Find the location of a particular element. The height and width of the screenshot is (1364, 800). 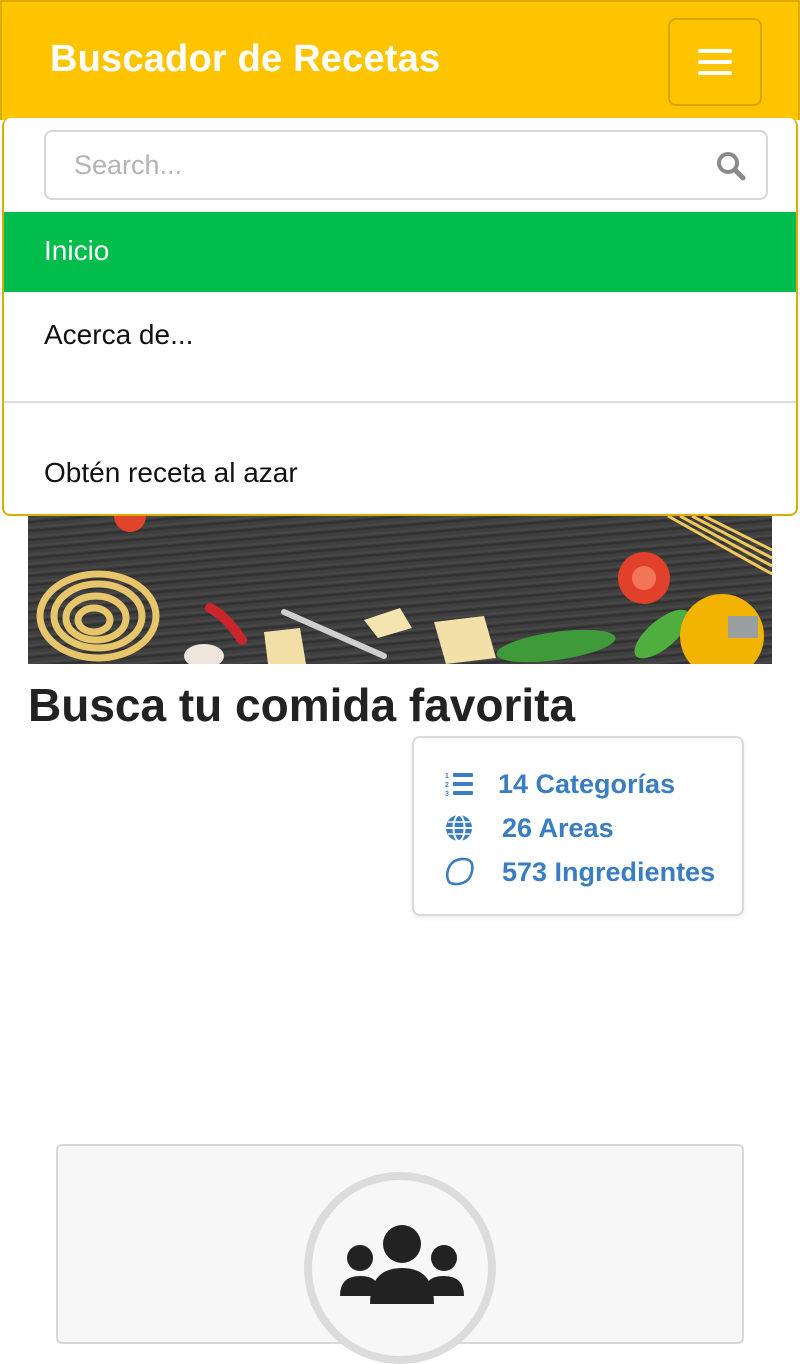

navbar: Buscador de Recetas is located at coordinates (400, 60).